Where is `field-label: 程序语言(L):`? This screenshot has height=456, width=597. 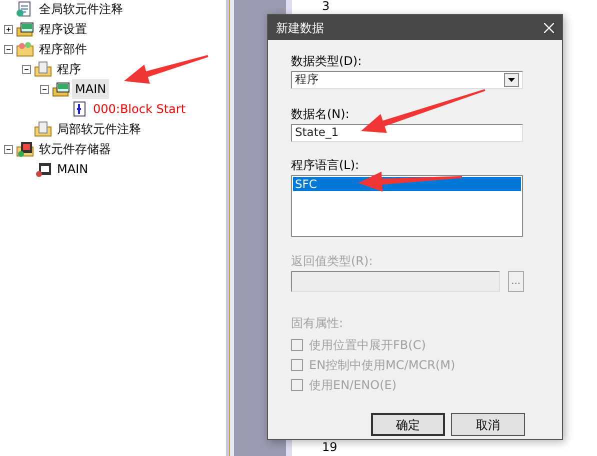 field-label: 程序语言(L): is located at coordinates (325, 165).